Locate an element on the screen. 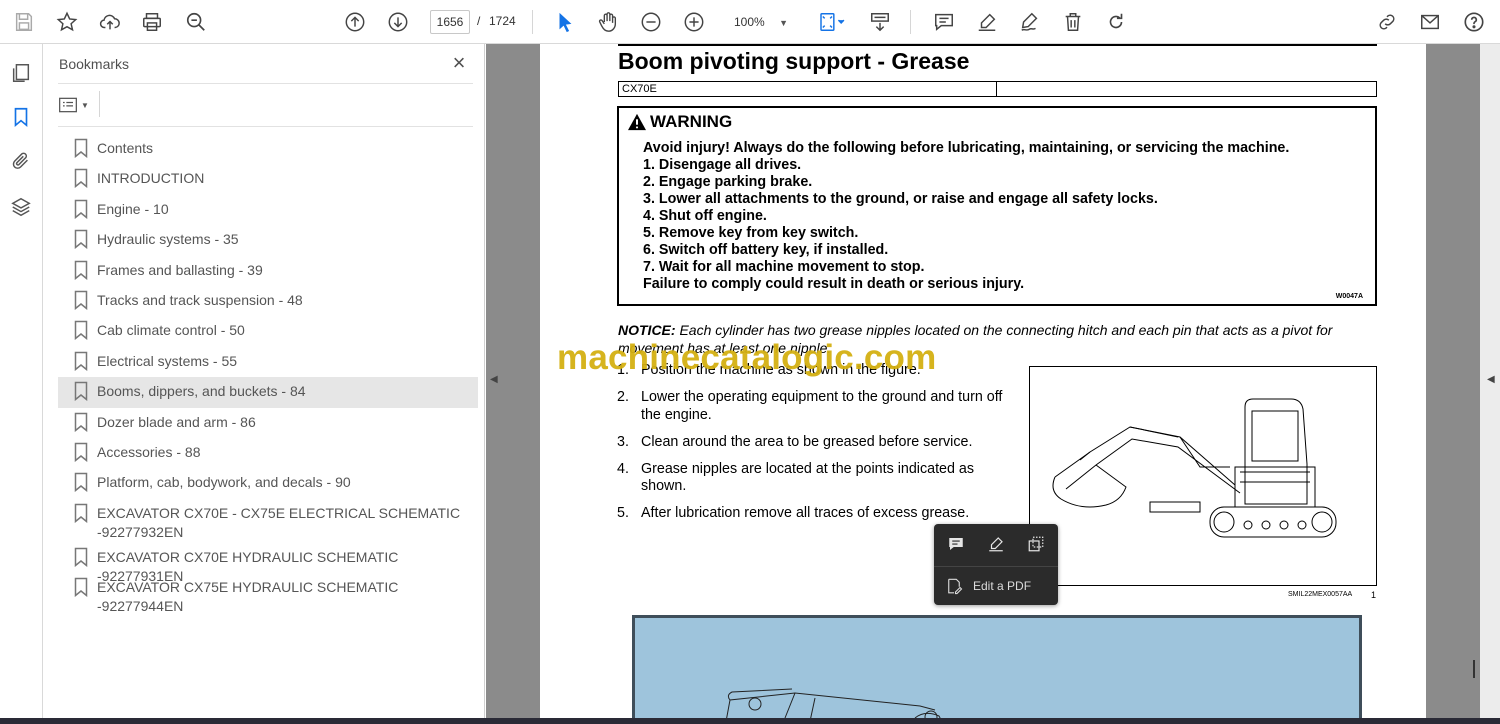 Image resolution: width=1500 pixels, height=724 pixels. copy-icon is located at coordinates (1036, 544).